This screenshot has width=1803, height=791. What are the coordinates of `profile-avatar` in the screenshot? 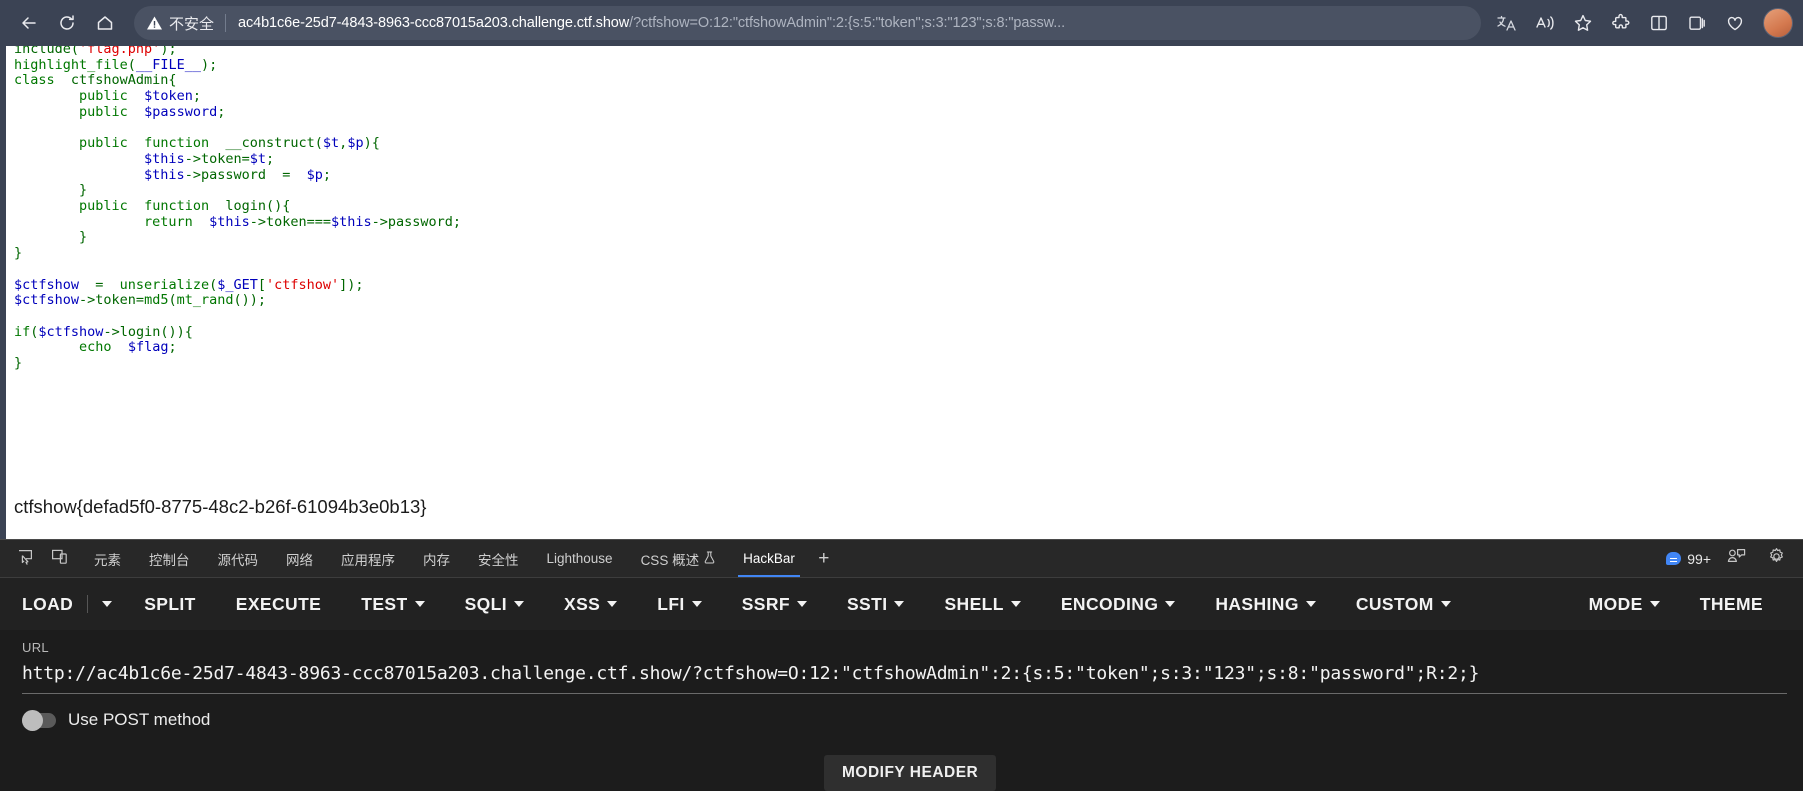 It's located at (1778, 23).